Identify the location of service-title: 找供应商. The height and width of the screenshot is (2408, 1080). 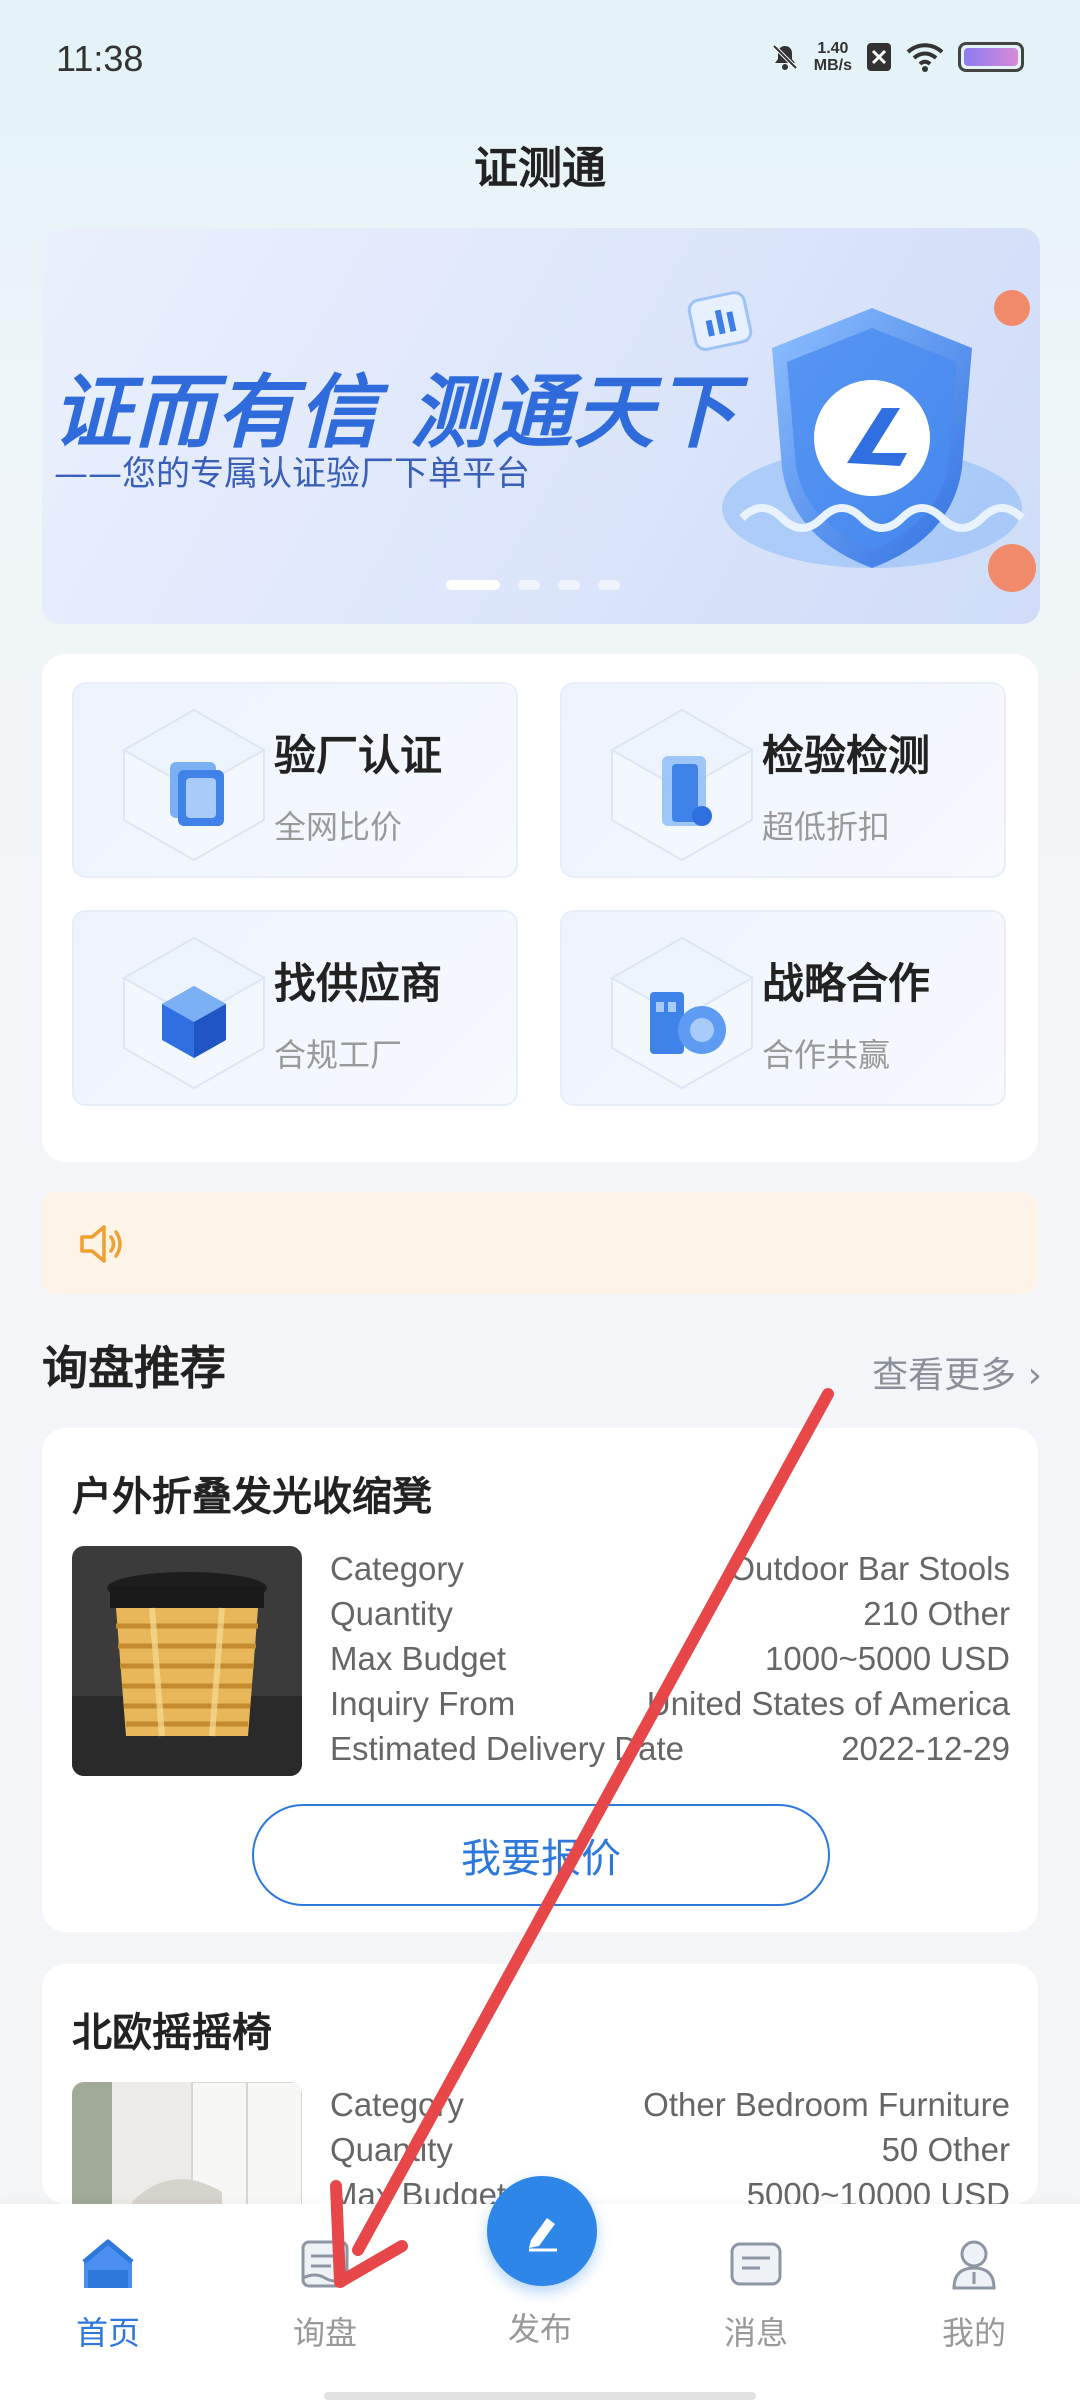
(358, 983).